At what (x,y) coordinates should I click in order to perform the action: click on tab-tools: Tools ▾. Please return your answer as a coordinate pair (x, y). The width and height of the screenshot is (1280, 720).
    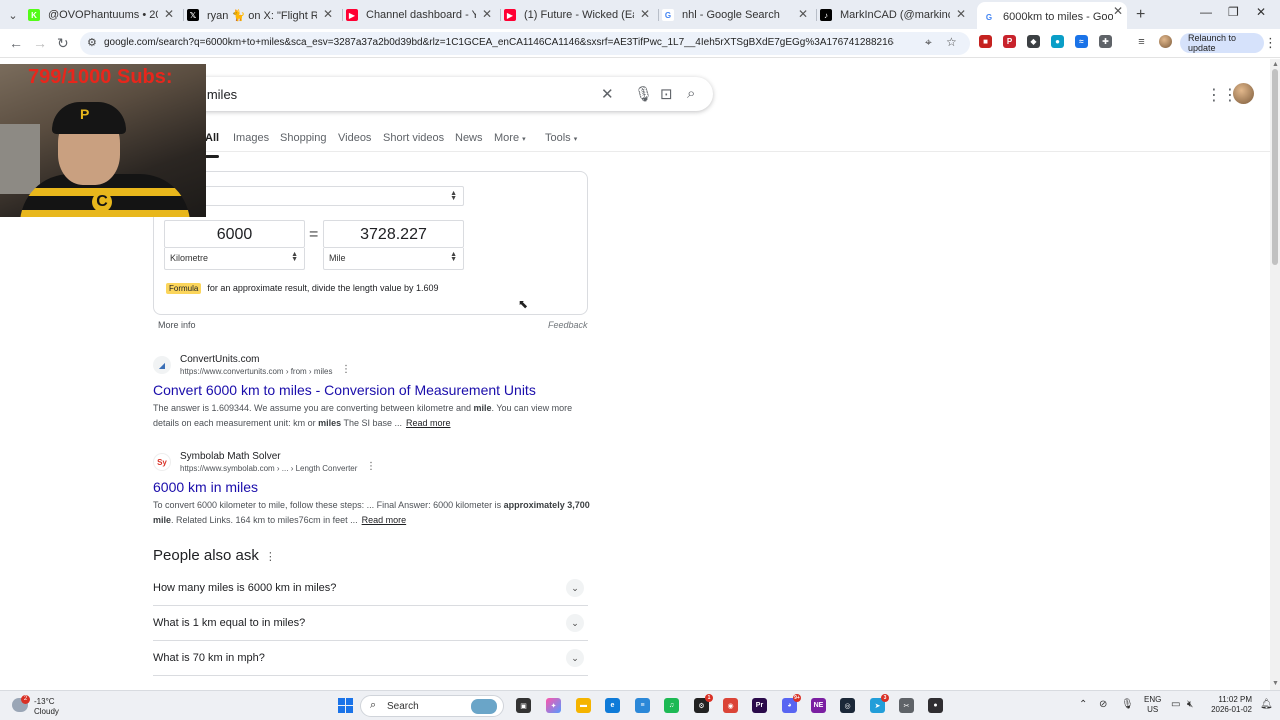
    Looking at the image, I should click on (561, 138).